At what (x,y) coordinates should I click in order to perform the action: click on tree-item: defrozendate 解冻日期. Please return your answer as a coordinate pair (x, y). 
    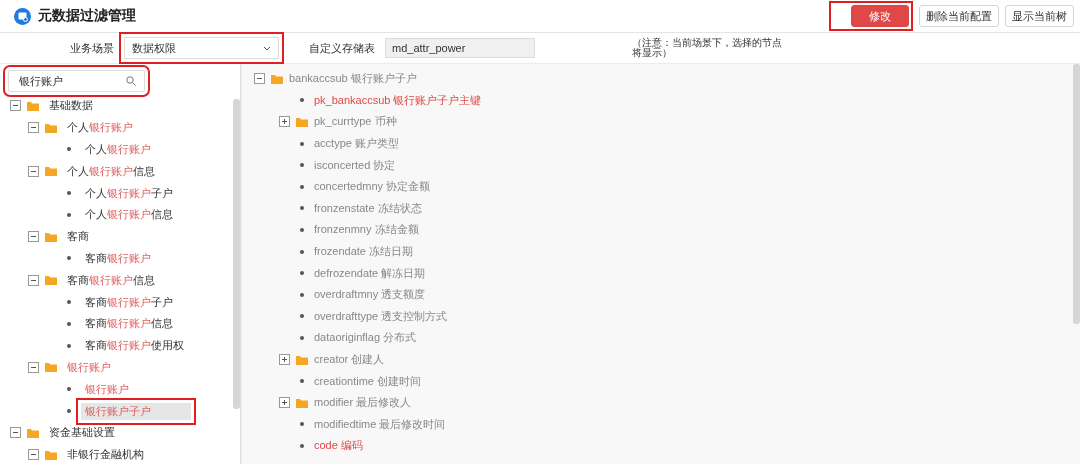
    Looking at the image, I should click on (370, 273).